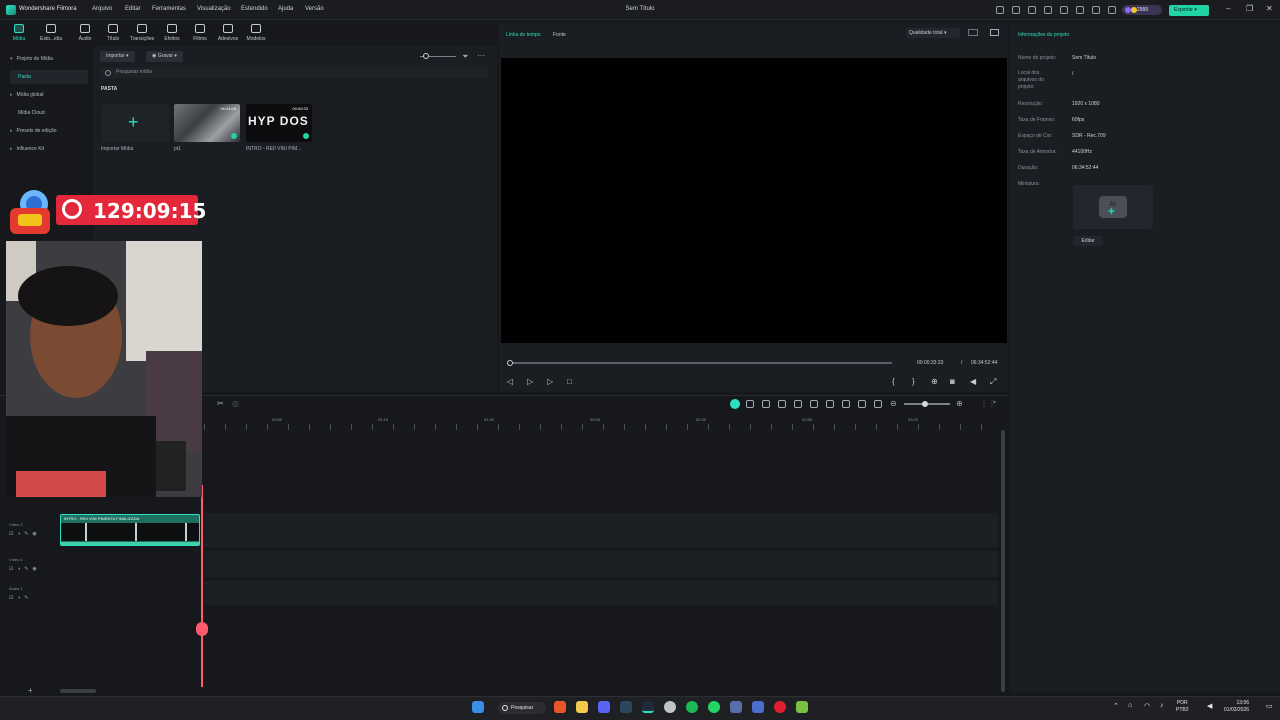 The height and width of the screenshot is (720, 1280). Describe the element at coordinates (862, 404) in the screenshot. I see `tl-screen-icon` at that location.